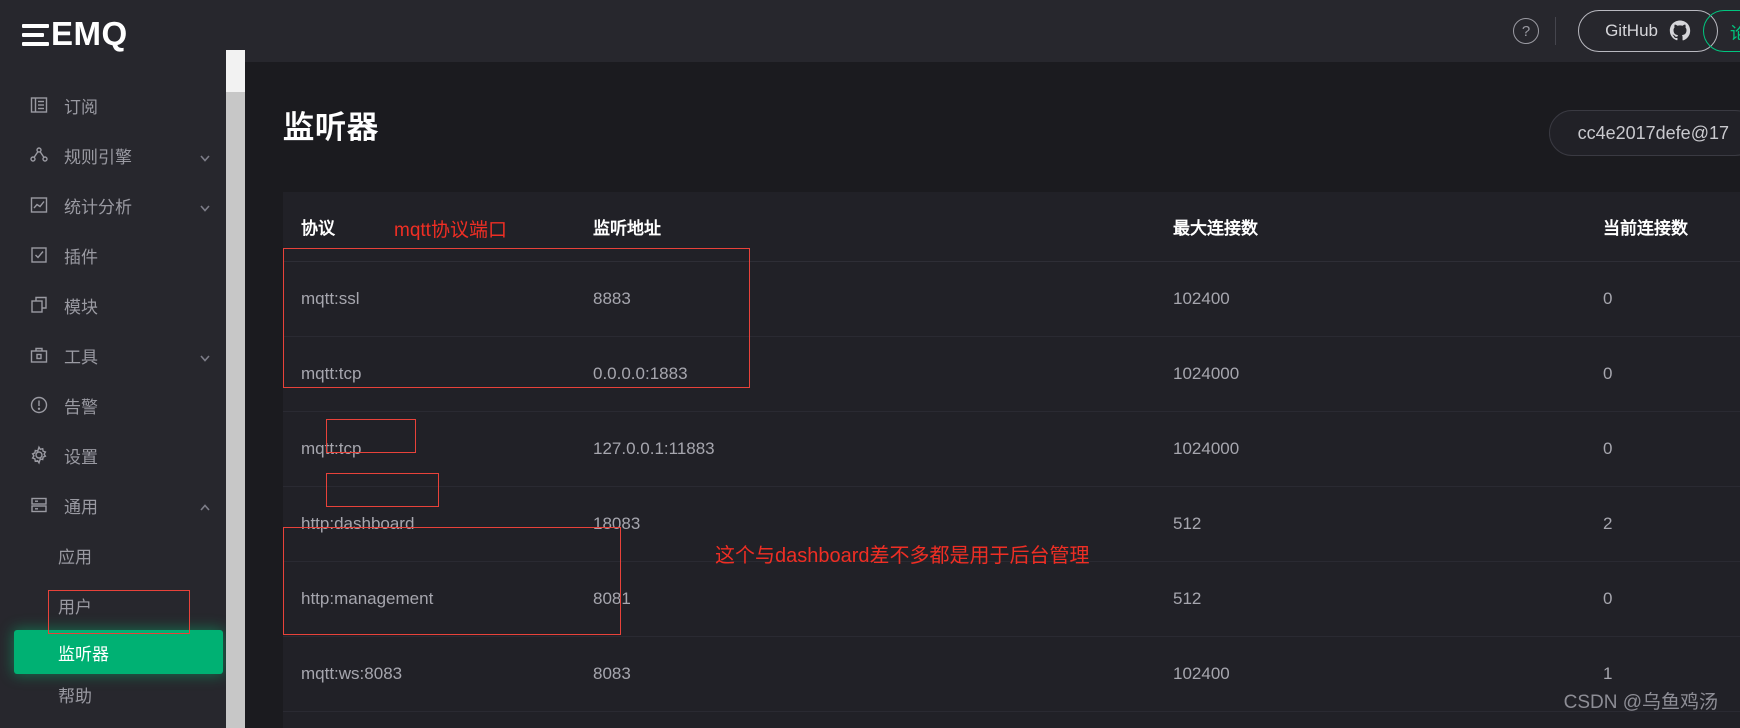 This screenshot has height=728, width=1740. Describe the element at coordinates (992, 31) in the screenshot. I see `top-header: ? GitHub 论` at that location.